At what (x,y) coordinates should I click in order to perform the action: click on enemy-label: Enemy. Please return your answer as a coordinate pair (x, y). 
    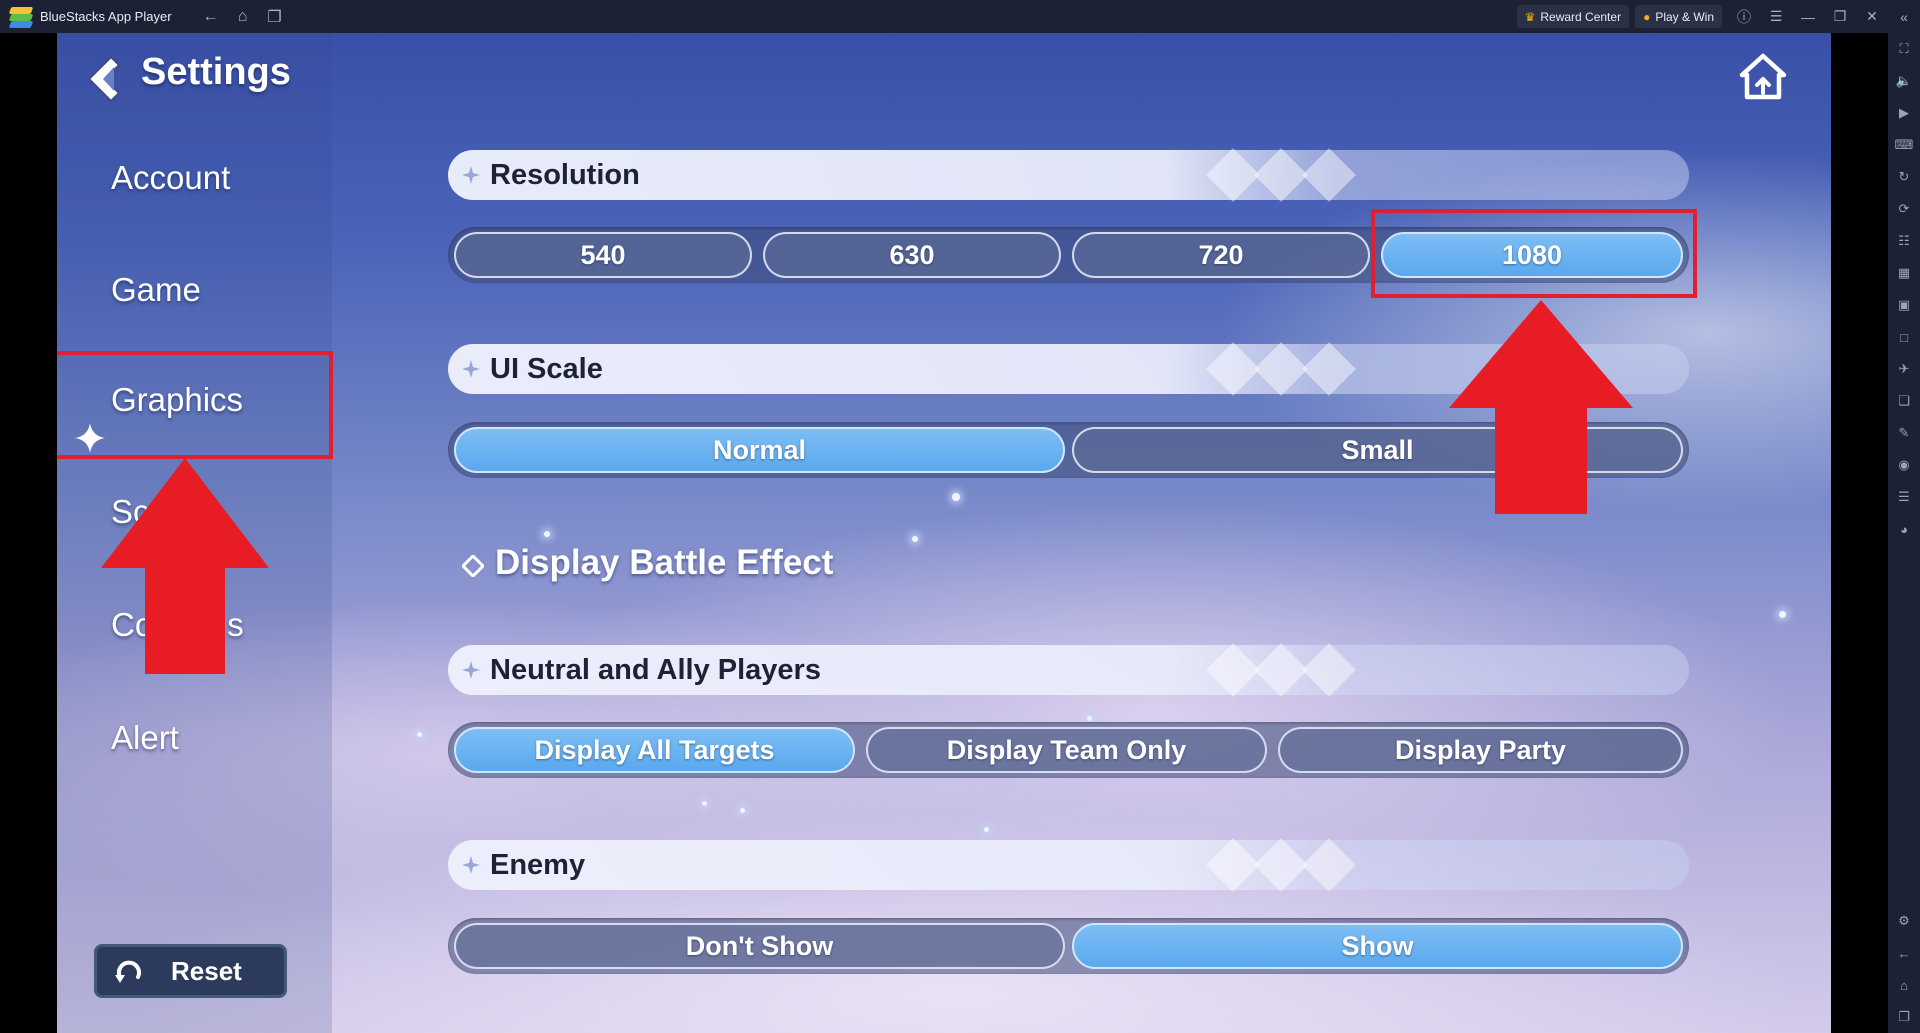
    Looking at the image, I should click on (538, 864).